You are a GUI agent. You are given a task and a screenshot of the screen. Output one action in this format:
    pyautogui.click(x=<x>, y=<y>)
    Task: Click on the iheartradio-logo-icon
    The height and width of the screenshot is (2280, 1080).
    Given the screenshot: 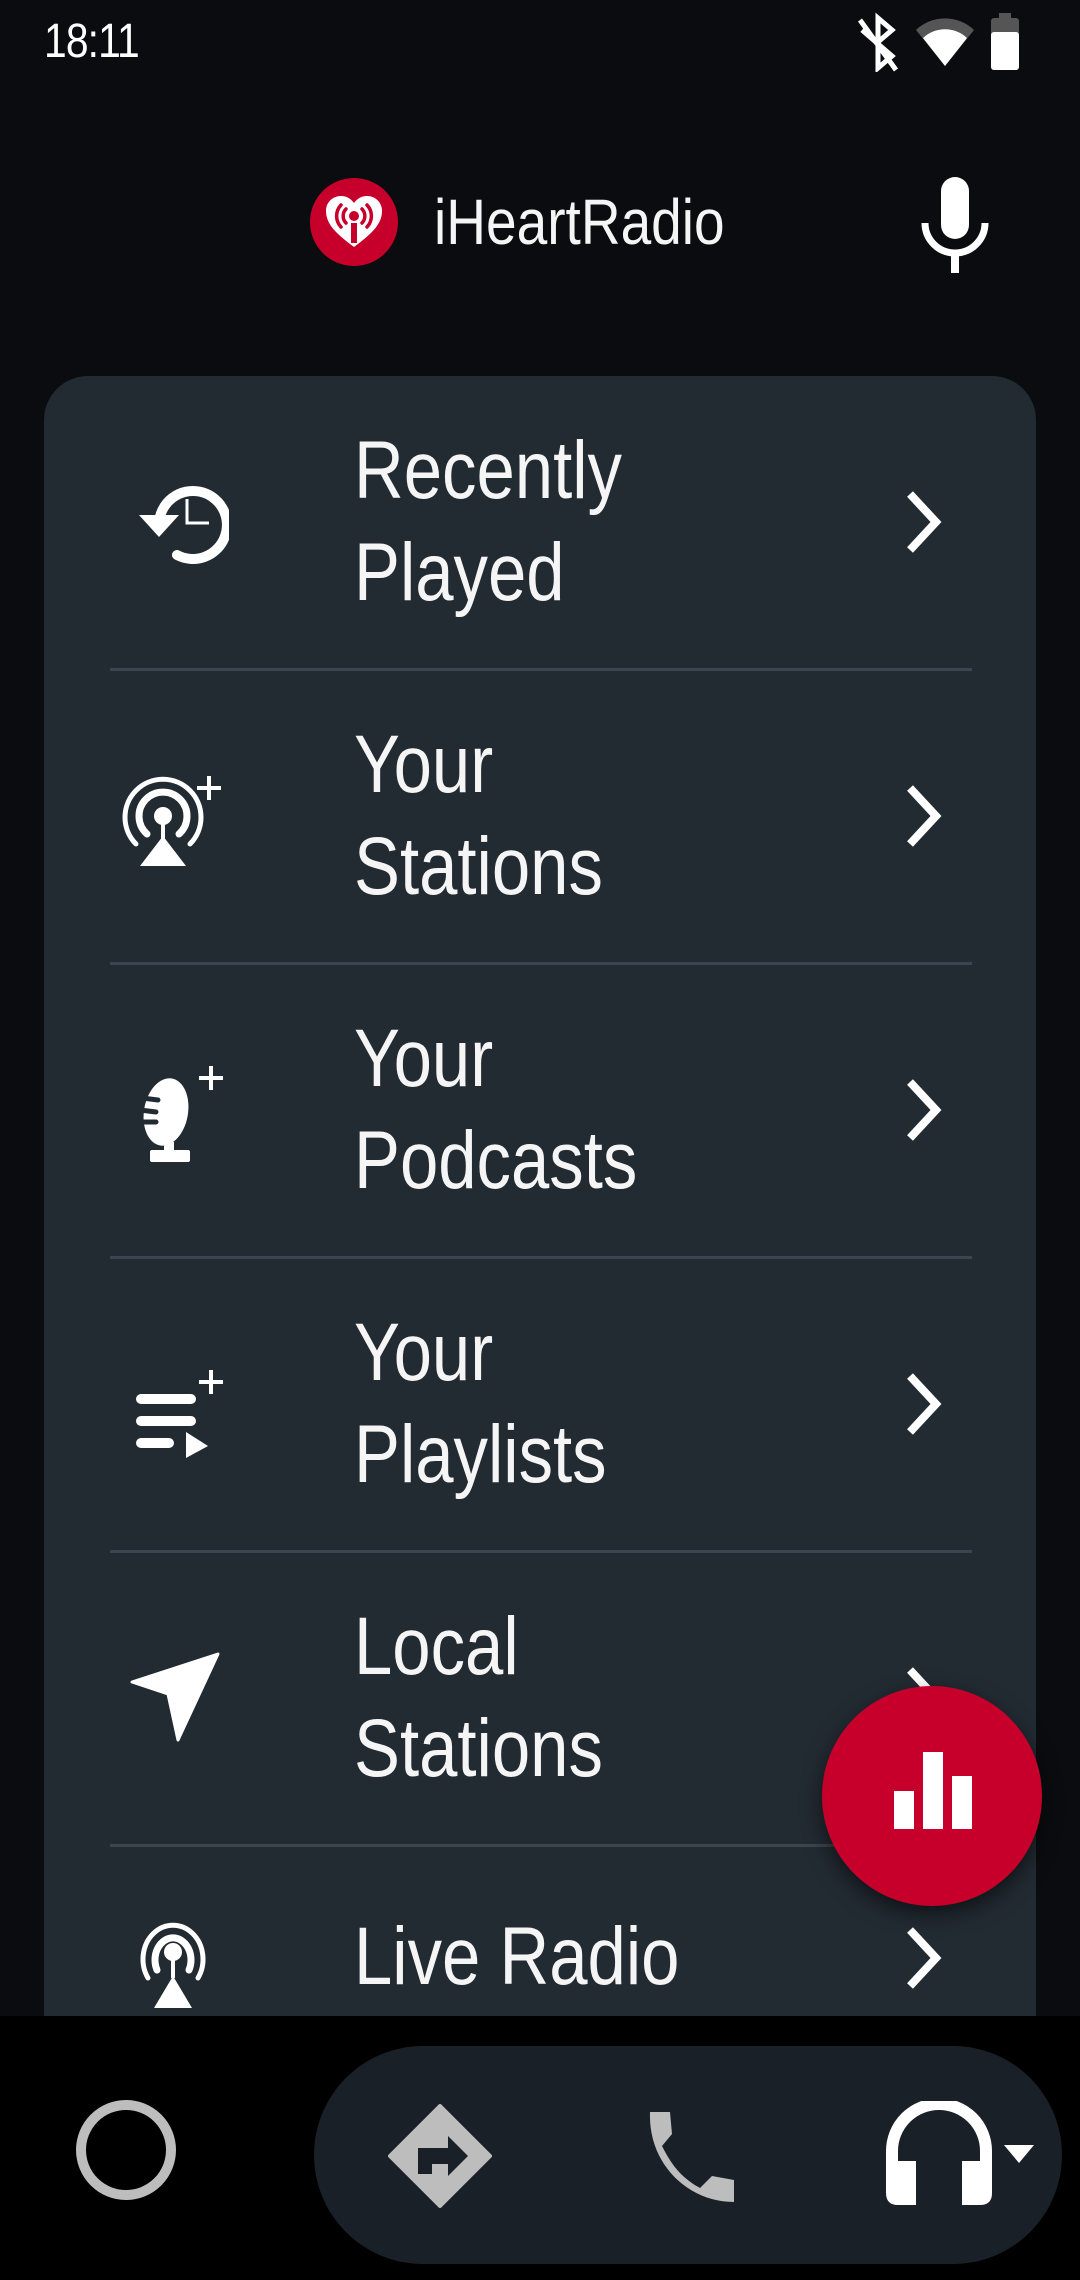 What is the action you would take?
    pyautogui.click(x=354, y=222)
    